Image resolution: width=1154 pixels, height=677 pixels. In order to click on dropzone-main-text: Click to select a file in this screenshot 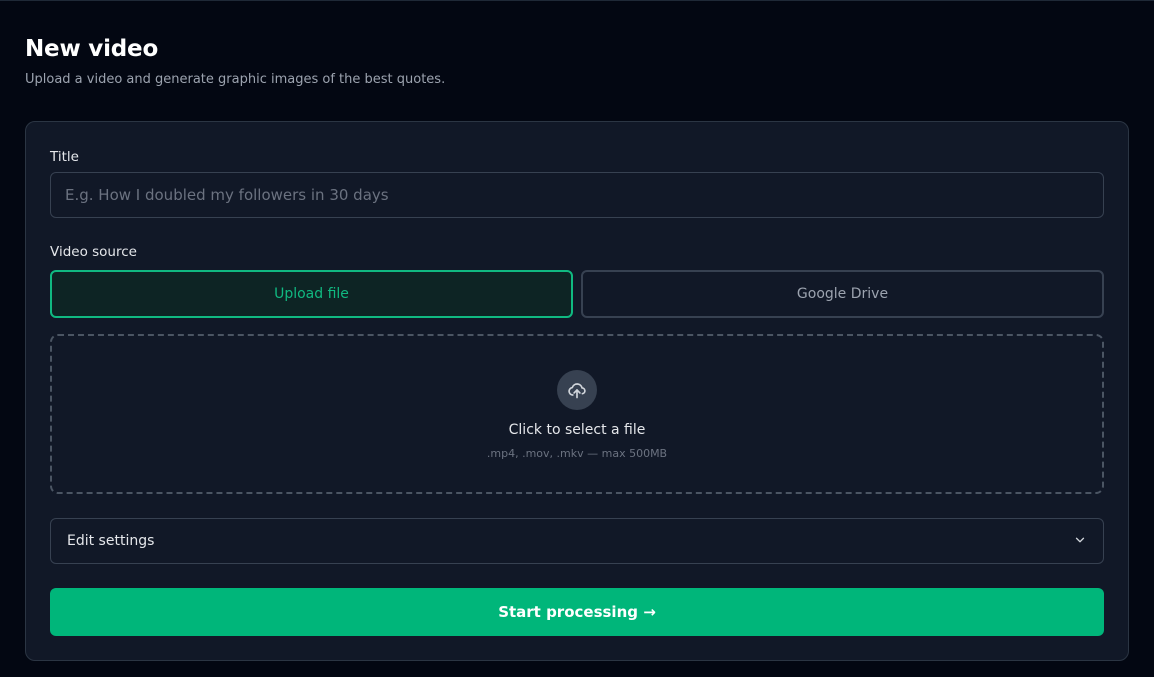, I will do `click(577, 430)`.